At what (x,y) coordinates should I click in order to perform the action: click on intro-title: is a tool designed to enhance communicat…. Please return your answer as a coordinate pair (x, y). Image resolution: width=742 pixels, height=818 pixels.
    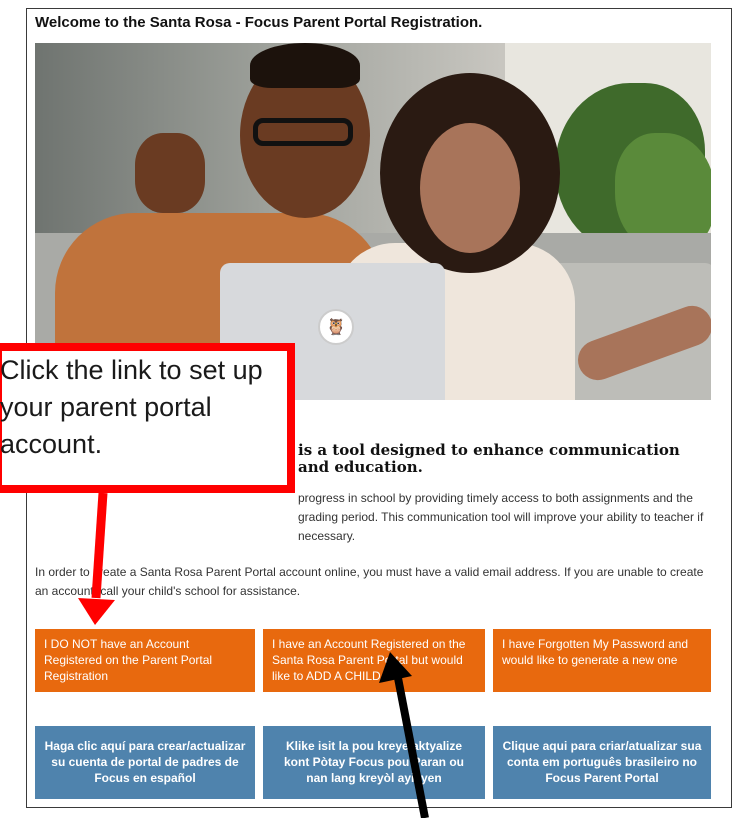
    Looking at the image, I should click on (489, 458).